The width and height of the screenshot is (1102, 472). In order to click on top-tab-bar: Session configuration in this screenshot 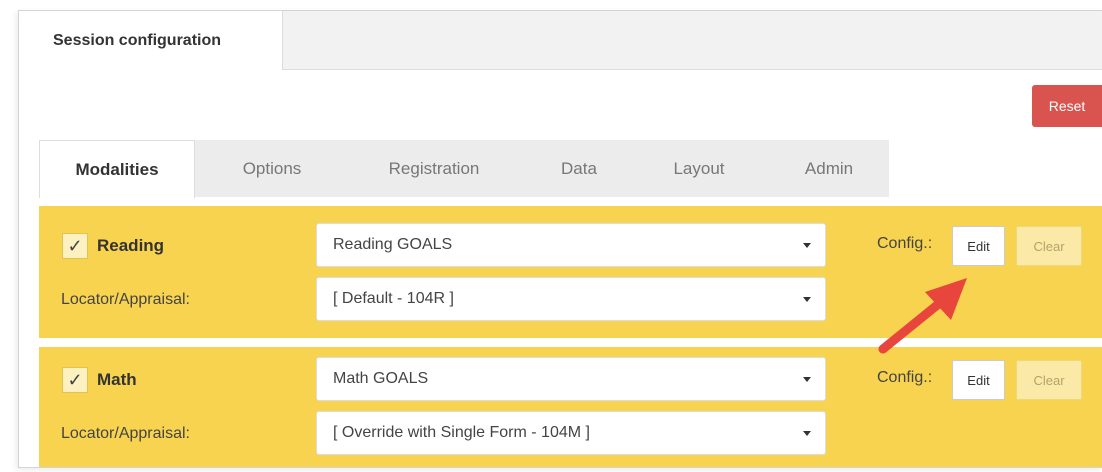, I will do `click(560, 40)`.